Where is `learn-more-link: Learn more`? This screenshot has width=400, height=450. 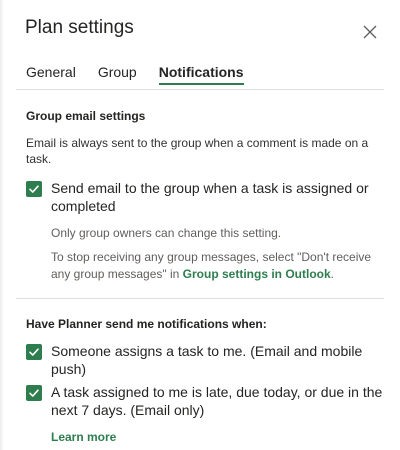 learn-more-link: Learn more is located at coordinates (83, 437).